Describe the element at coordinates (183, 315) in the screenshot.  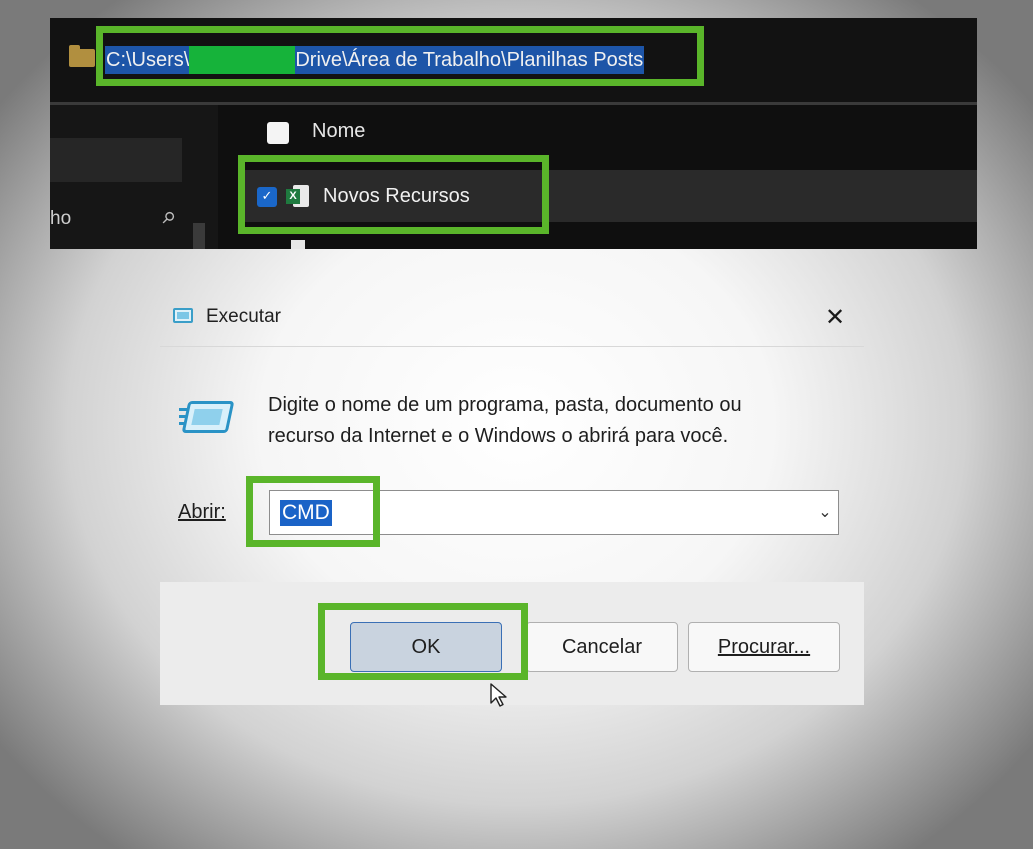
I see `run-title-icon` at that location.